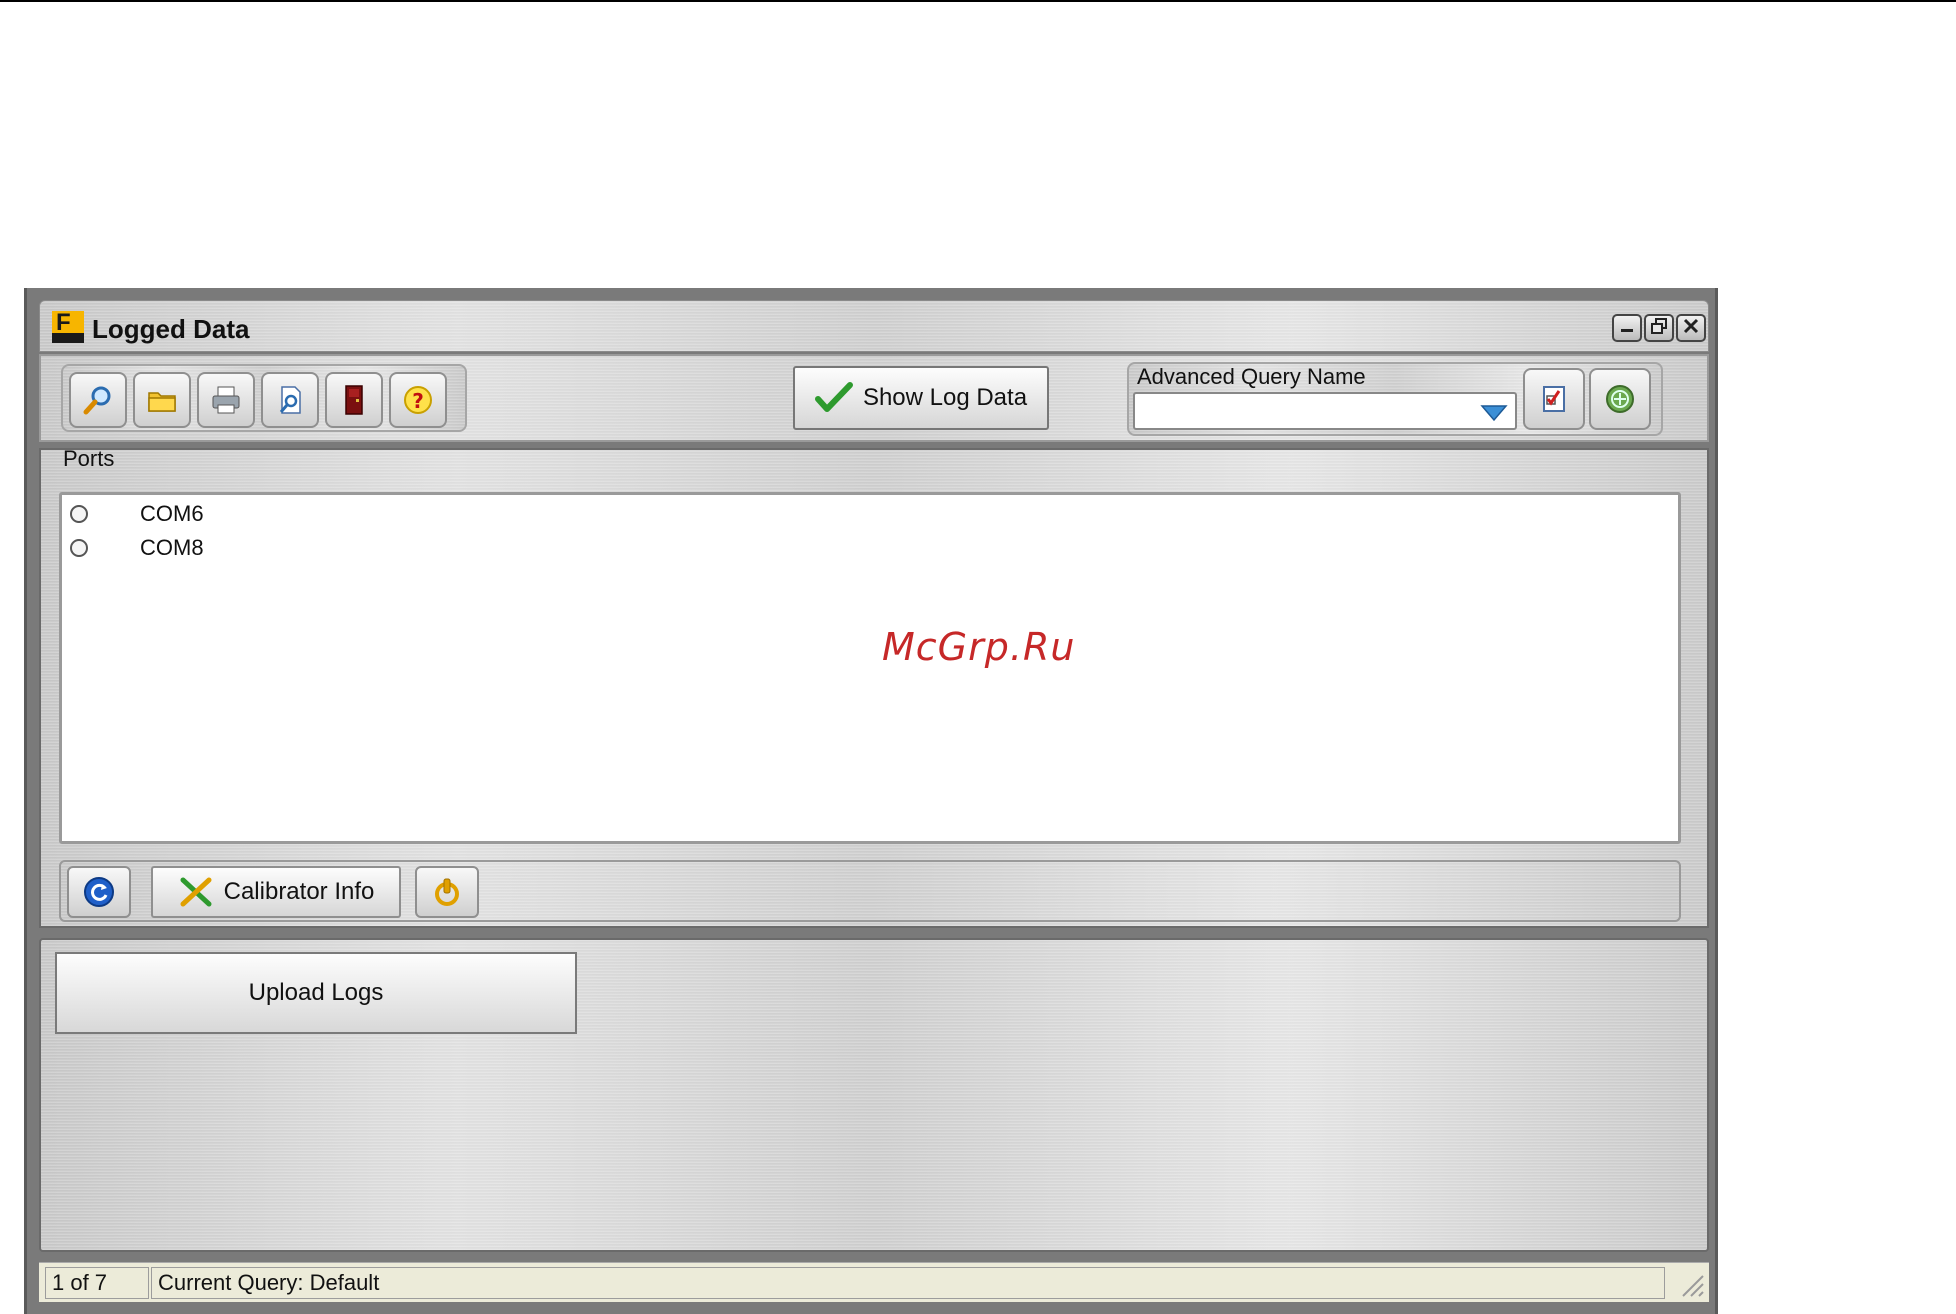 This screenshot has width=1956, height=1314. I want to click on ports-legend: Ports, so click(89, 458).